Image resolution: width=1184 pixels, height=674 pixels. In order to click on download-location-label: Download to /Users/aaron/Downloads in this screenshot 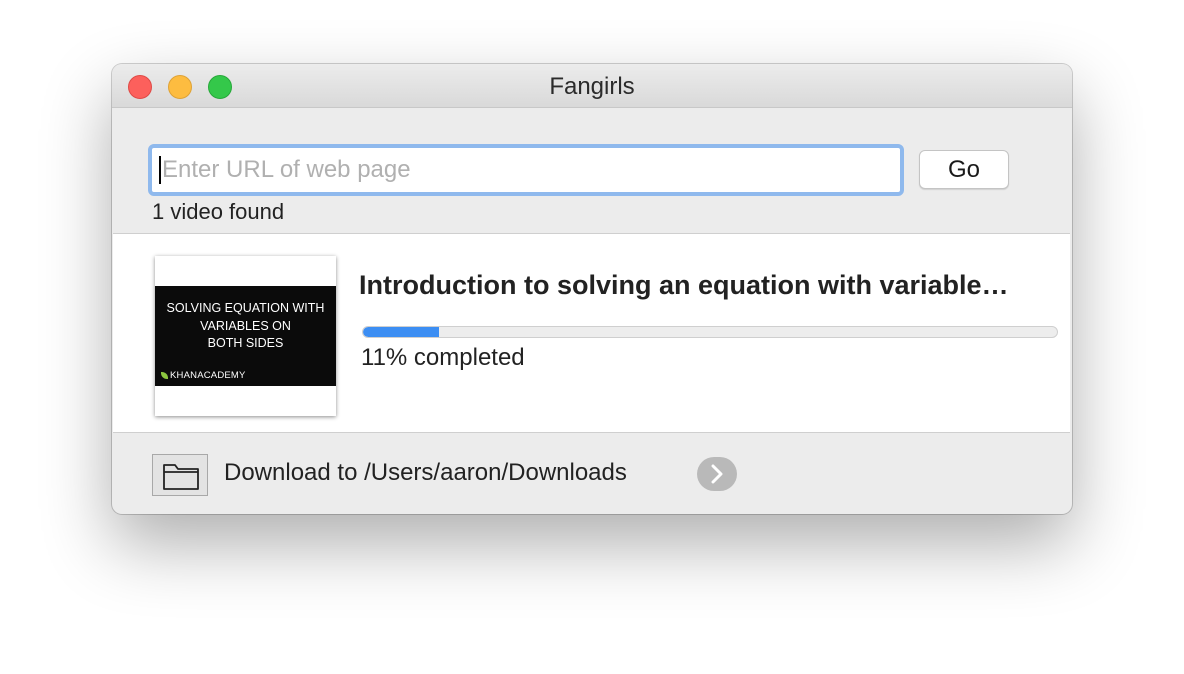, I will do `click(425, 472)`.